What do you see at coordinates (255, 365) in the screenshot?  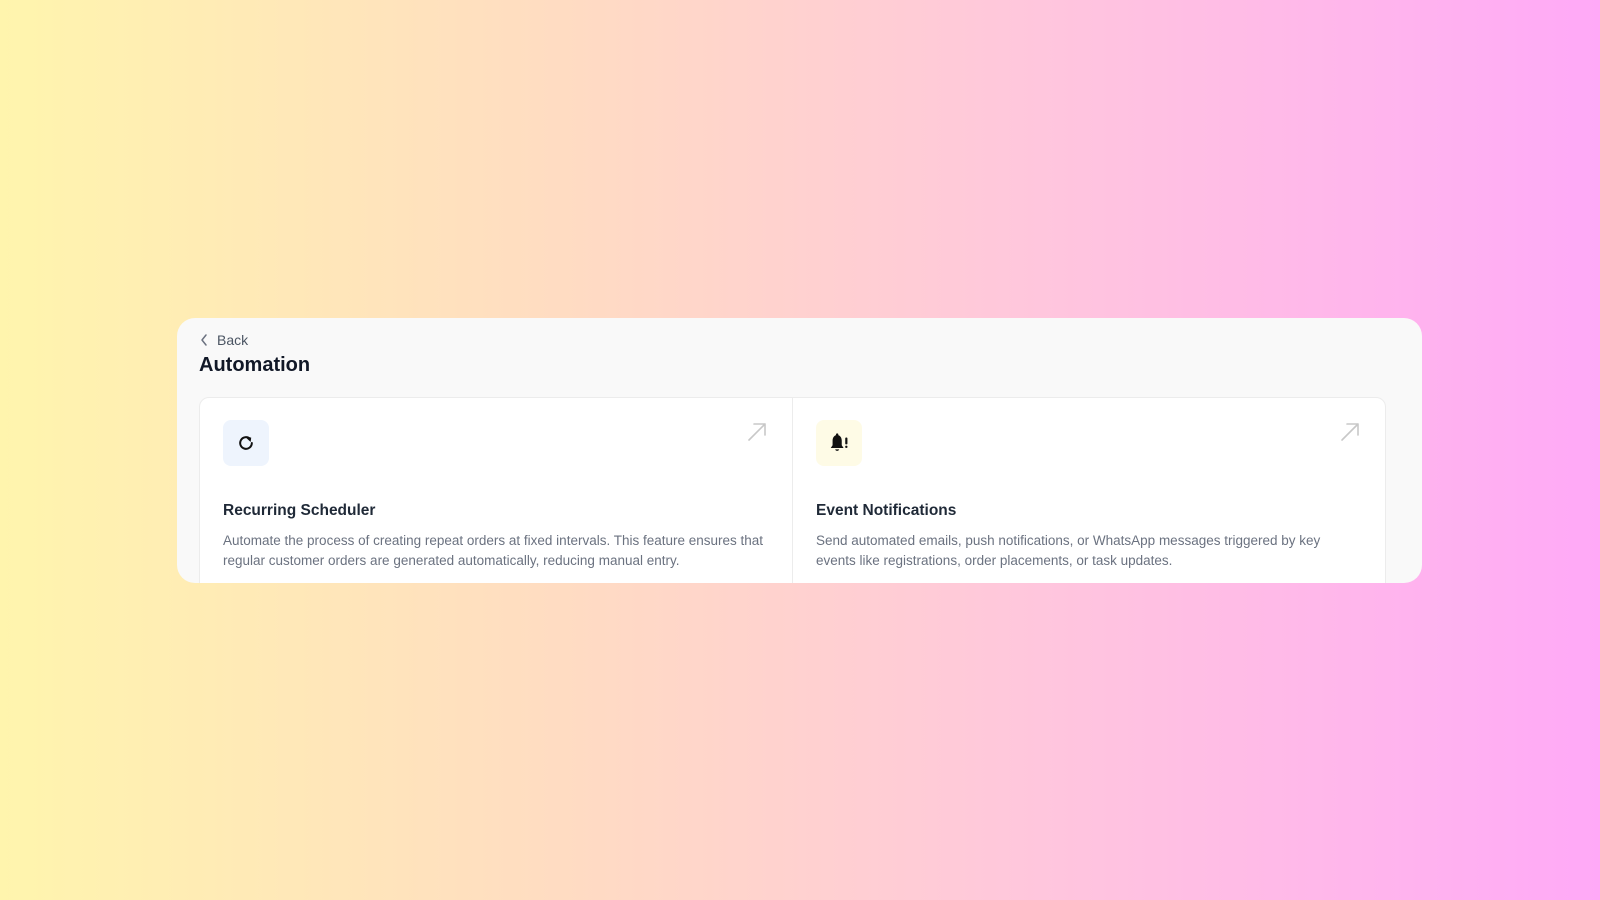 I see `page-title: Automation` at bounding box center [255, 365].